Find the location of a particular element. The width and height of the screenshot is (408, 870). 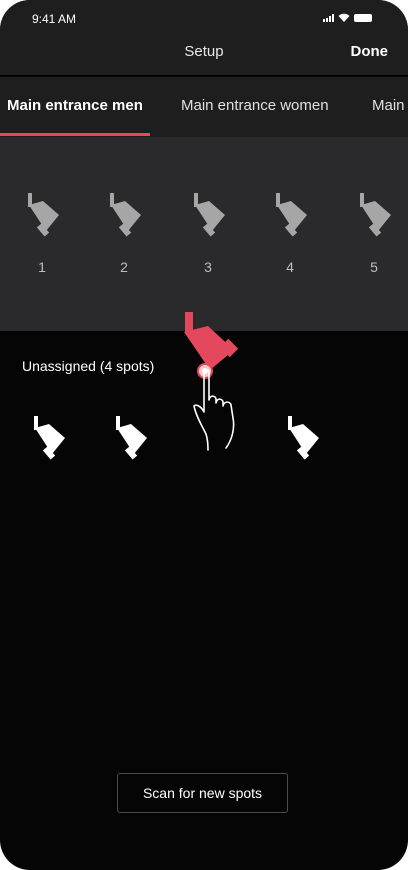

spot-slot-1: 1 is located at coordinates (42, 234).